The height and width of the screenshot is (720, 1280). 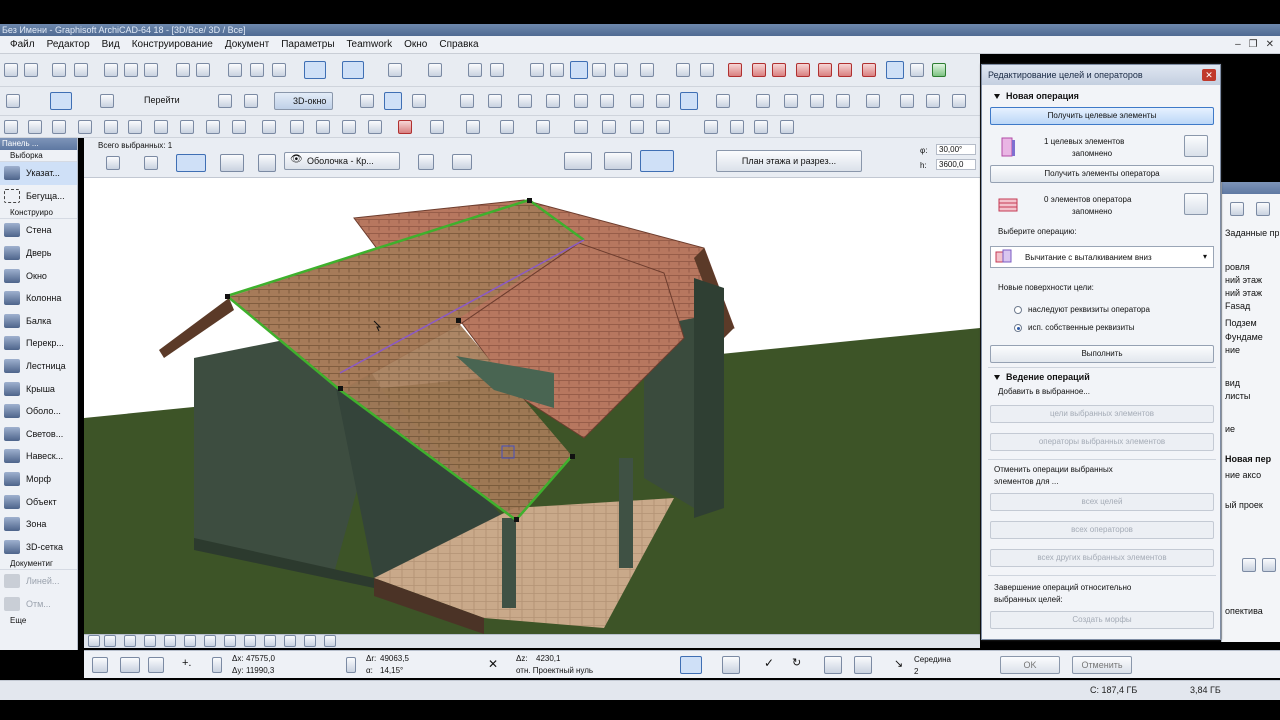 I want to click on zoom-sel-icon, so click(x=190, y=641).